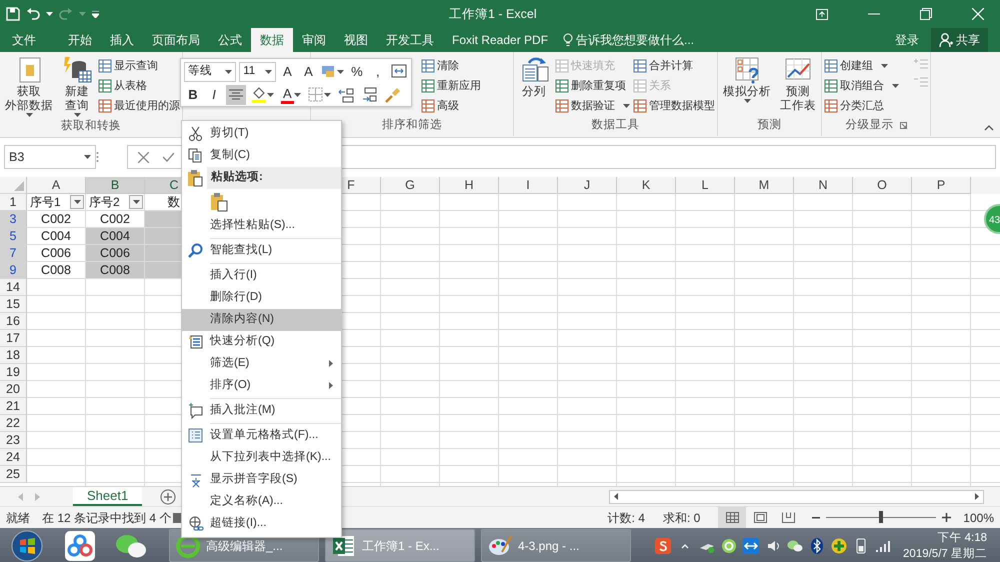  What do you see at coordinates (674, 66) in the screenshot?
I see `ribbon-button: 合并计算` at bounding box center [674, 66].